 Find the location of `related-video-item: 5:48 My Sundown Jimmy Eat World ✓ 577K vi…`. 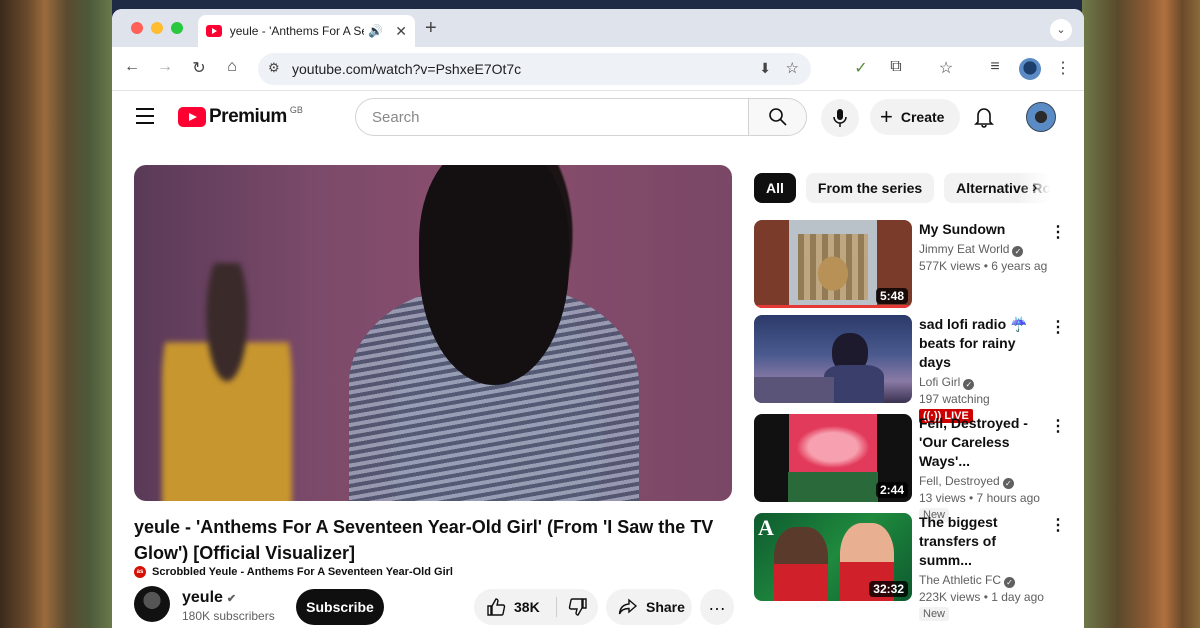

related-video-item: 5:48 My Sundown Jimmy Eat World ✓ 577K vi… is located at coordinates (913, 265).